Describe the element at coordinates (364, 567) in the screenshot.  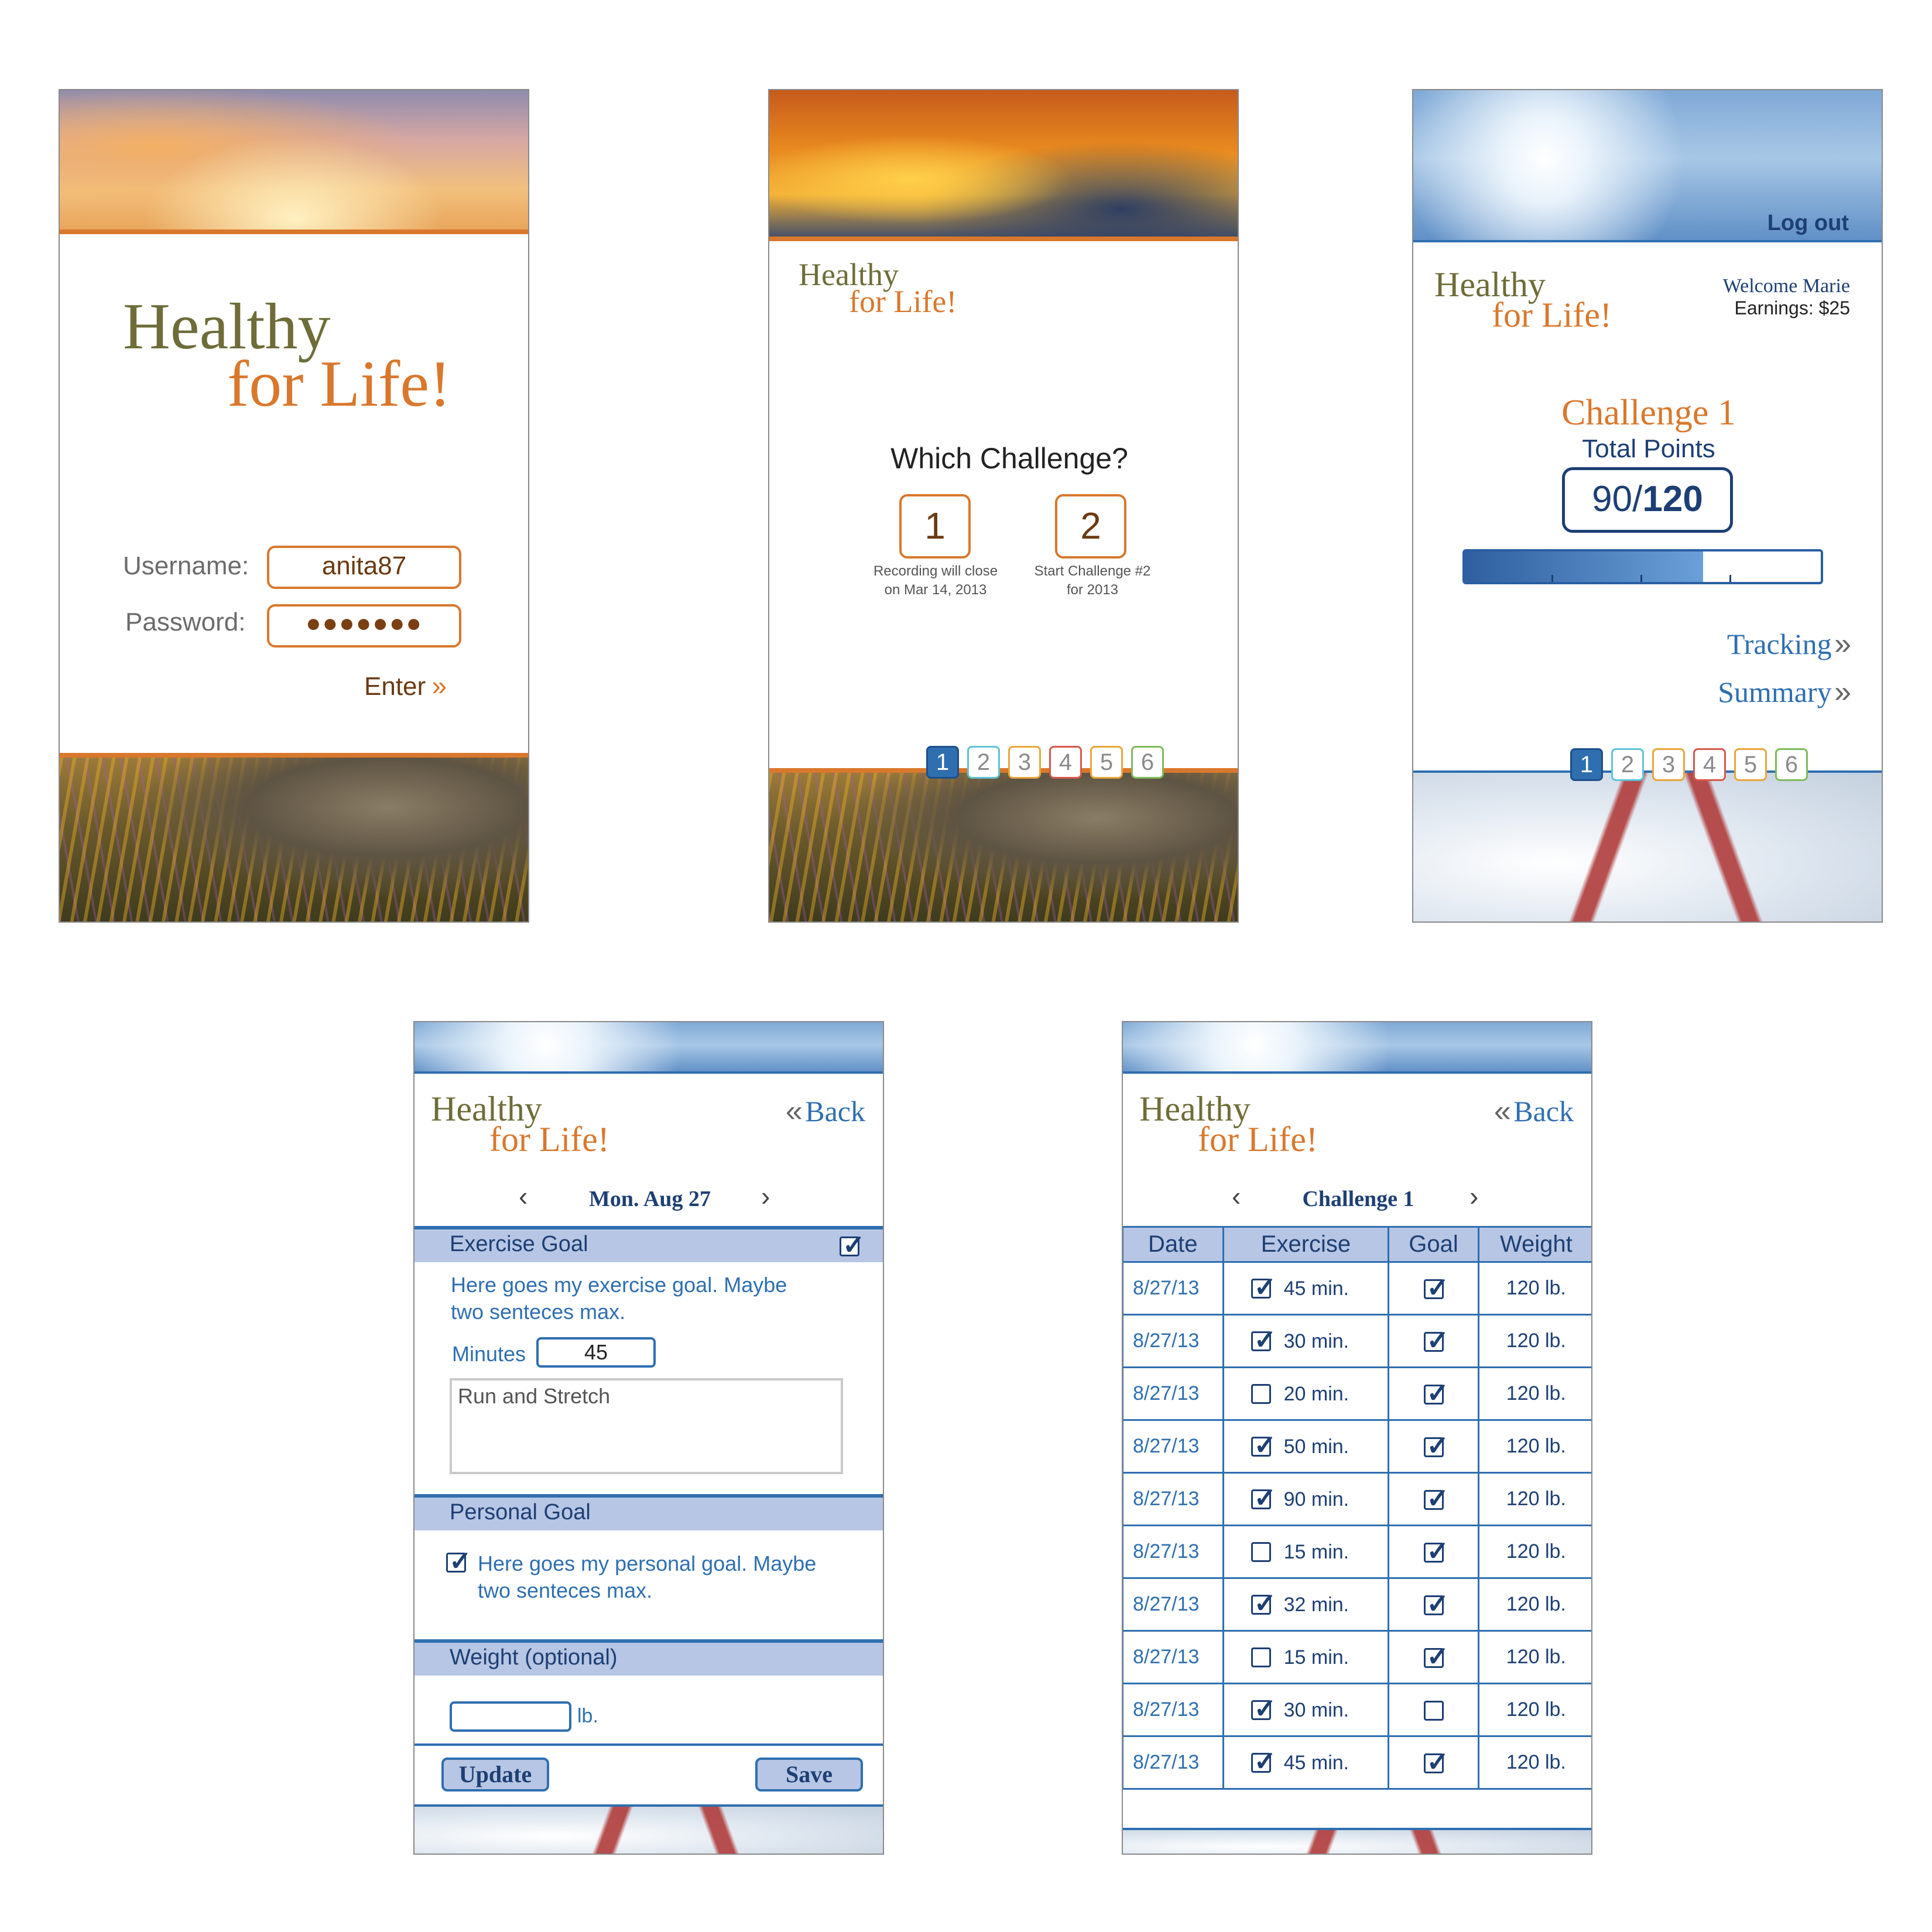
I see `username-field: anita87` at that location.